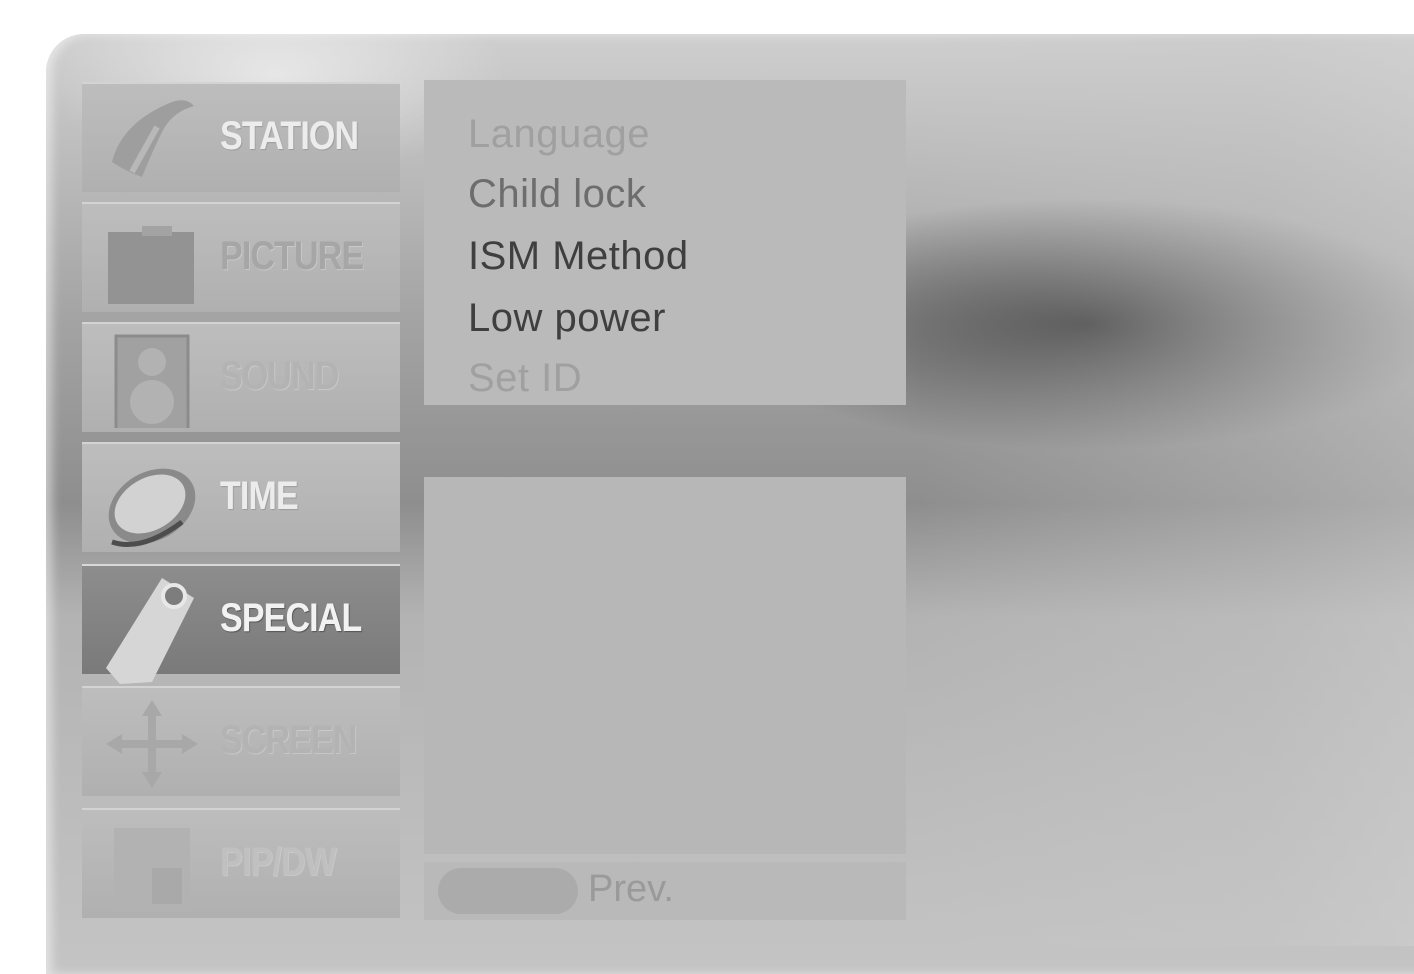 The height and width of the screenshot is (974, 1414). I want to click on tab-station: STATION, so click(241, 137).